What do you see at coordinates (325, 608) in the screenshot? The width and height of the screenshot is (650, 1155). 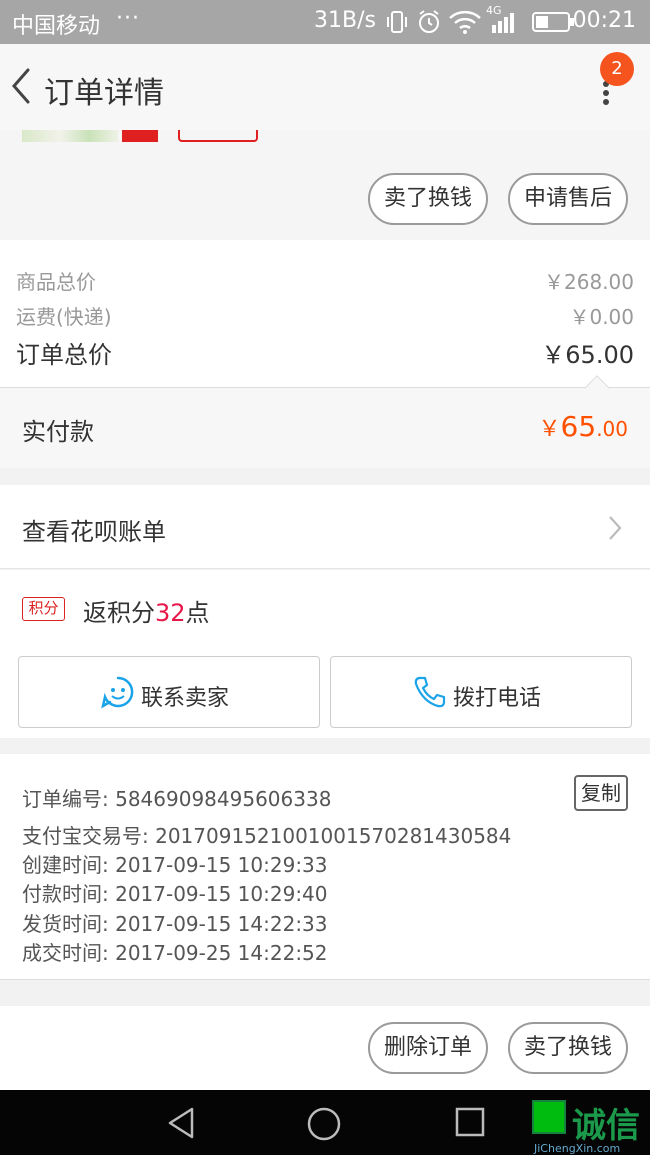 I see `points-row: 积分 返积分32点` at bounding box center [325, 608].